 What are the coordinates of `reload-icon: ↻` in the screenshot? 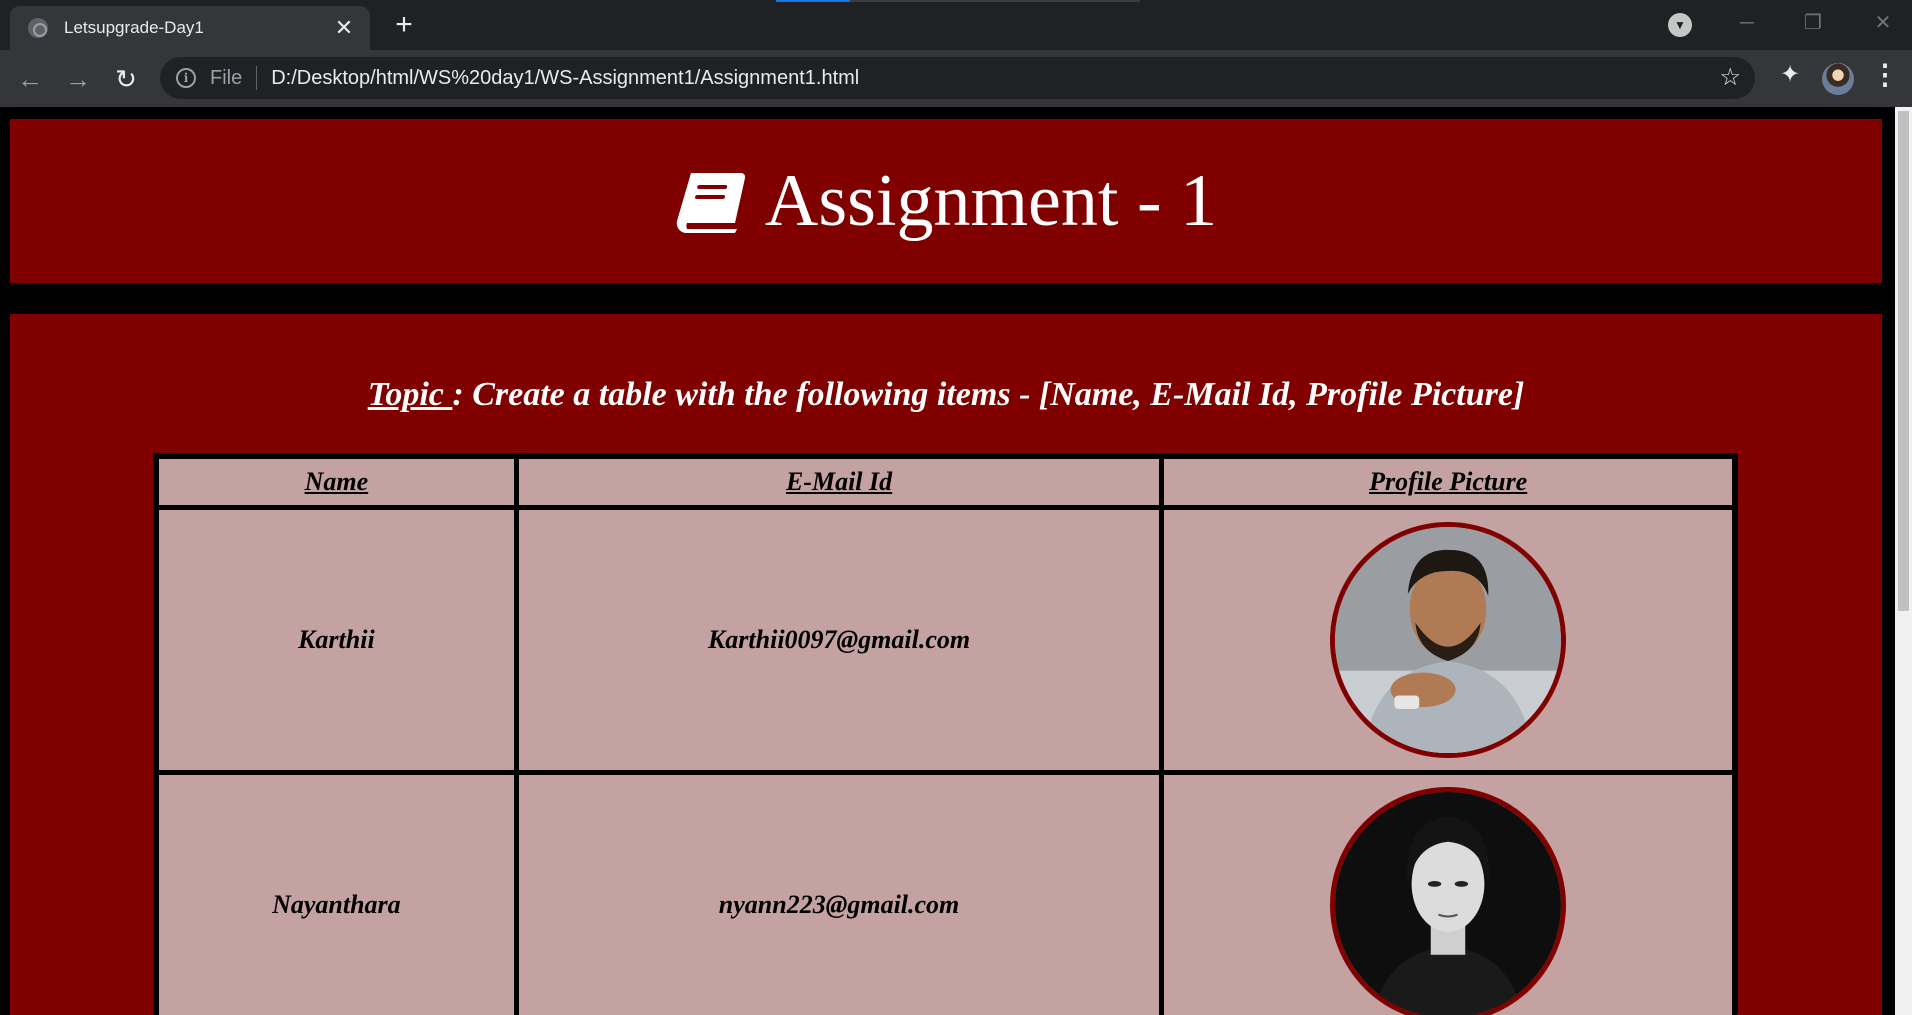 It's located at (126, 79).